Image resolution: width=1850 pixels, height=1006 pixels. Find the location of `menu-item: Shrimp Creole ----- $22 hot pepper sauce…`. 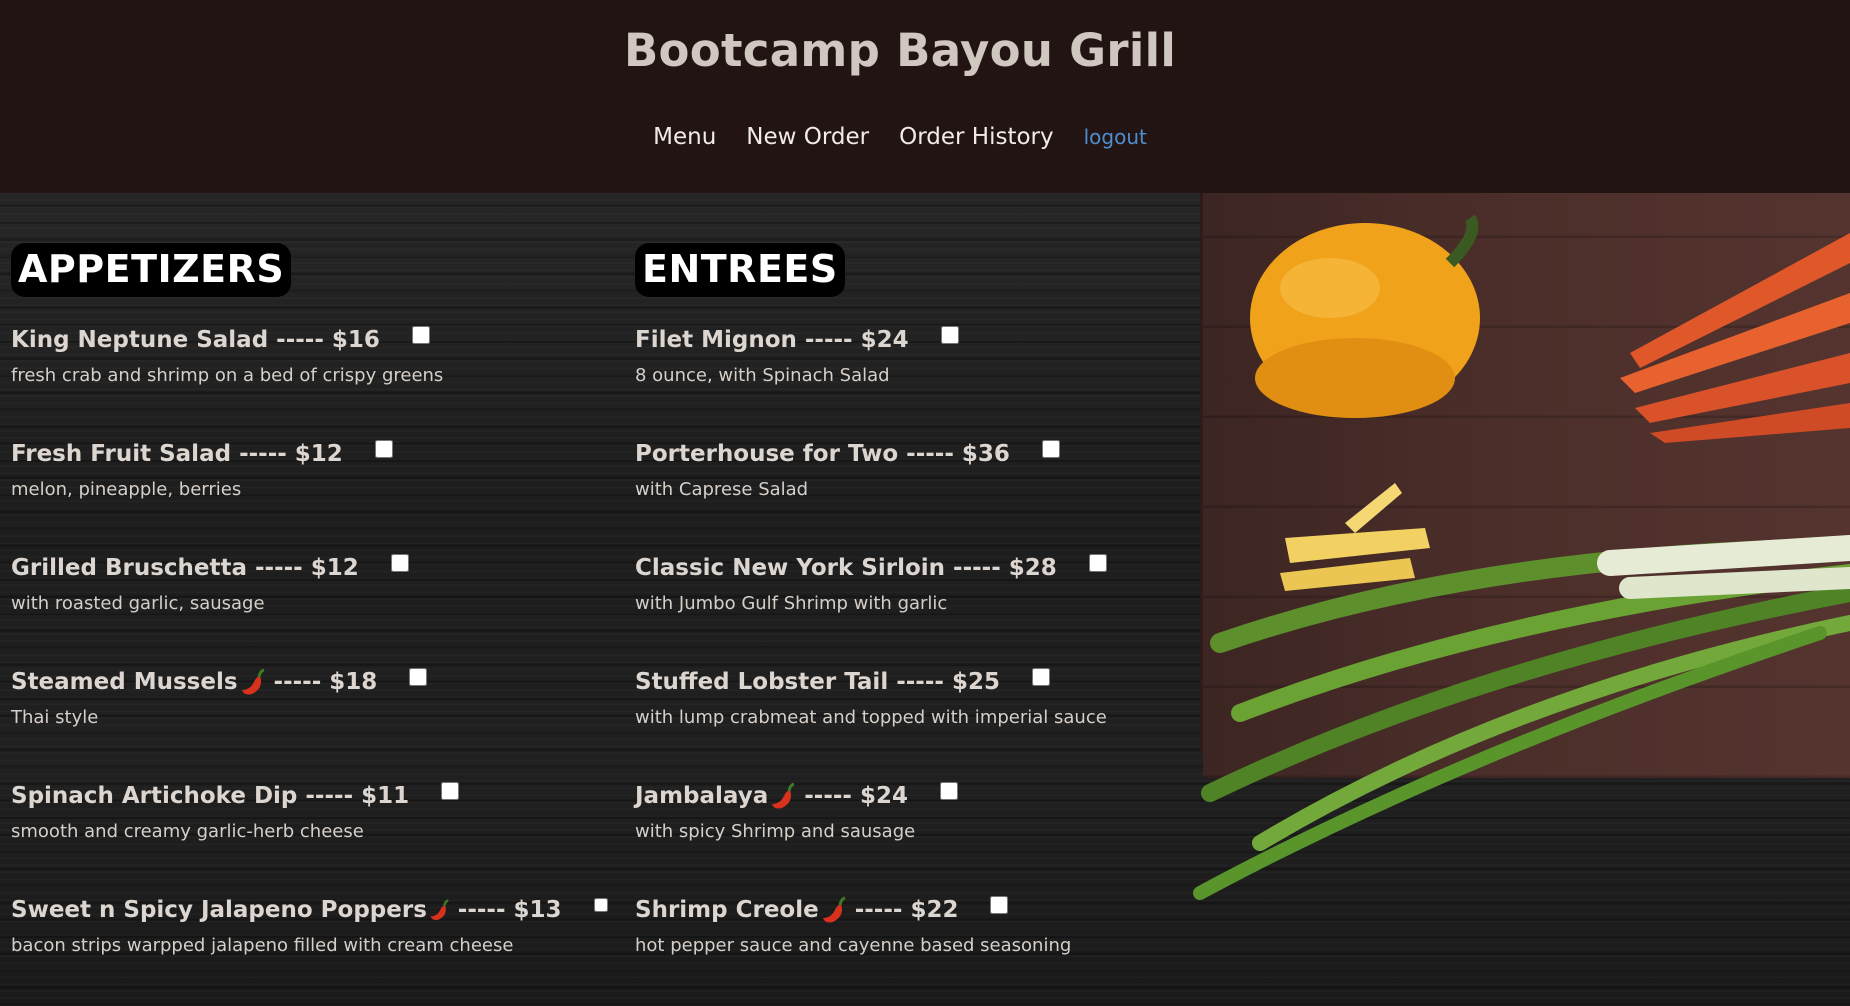

menu-item: Shrimp Creole ----- $22 hot pepper sauce… is located at coordinates (915, 949).